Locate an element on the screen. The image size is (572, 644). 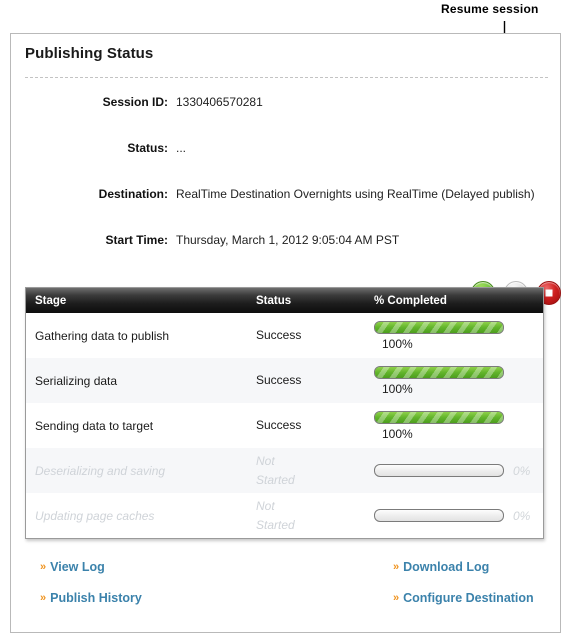
field-value: Thursday, March 1, 2012 9:05:04 AM PST is located at coordinates (288, 240).